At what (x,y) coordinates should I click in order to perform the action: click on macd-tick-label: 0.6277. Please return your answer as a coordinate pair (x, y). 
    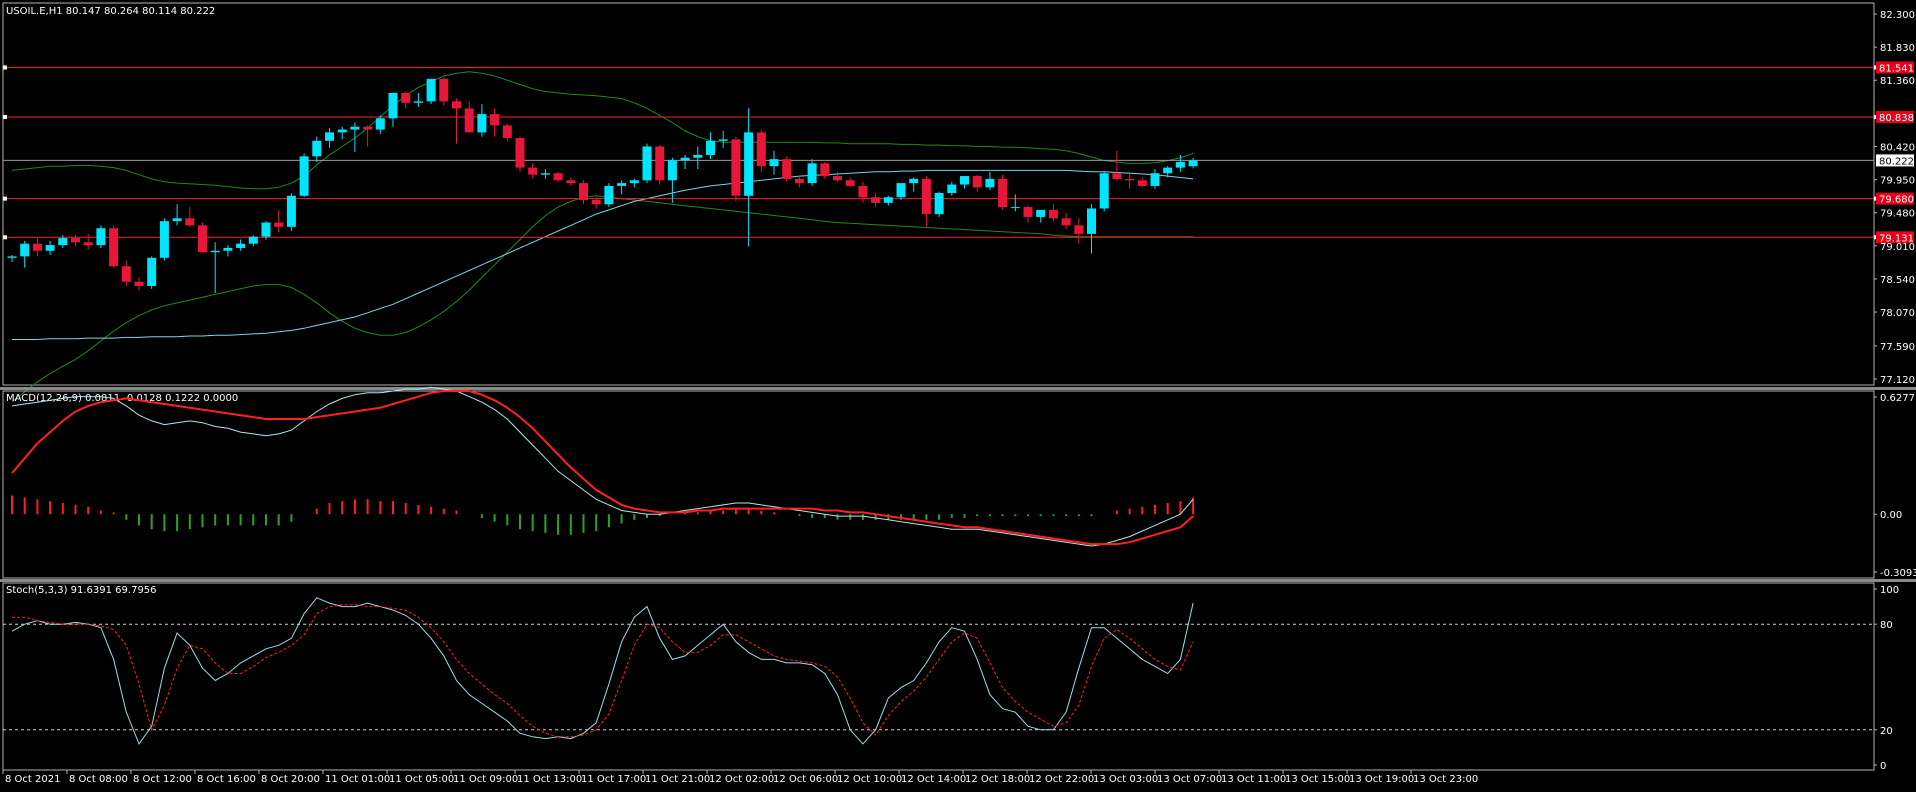
    Looking at the image, I should click on (1897, 398).